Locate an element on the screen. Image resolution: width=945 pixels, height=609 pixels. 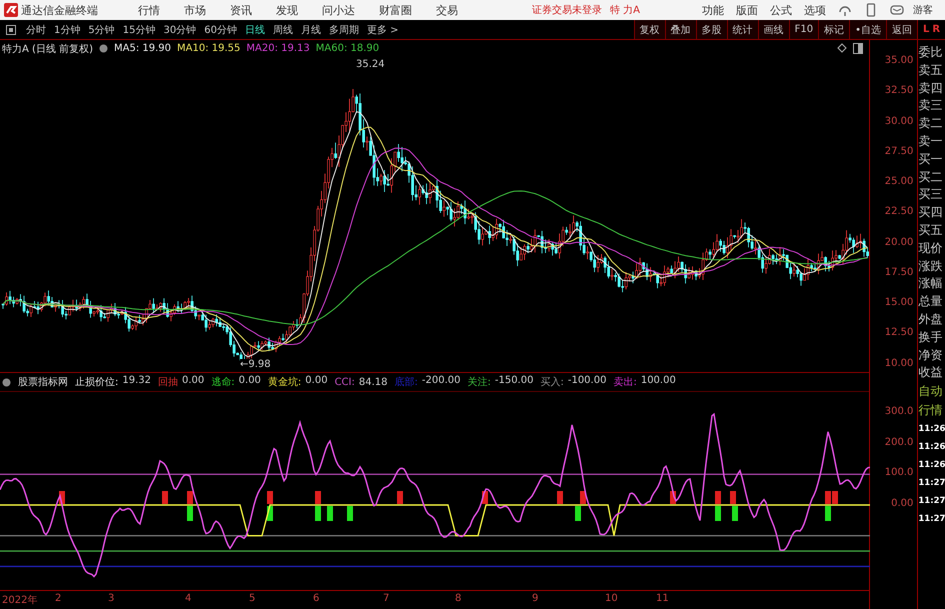
high-price-label: 35.24 is located at coordinates (370, 64).